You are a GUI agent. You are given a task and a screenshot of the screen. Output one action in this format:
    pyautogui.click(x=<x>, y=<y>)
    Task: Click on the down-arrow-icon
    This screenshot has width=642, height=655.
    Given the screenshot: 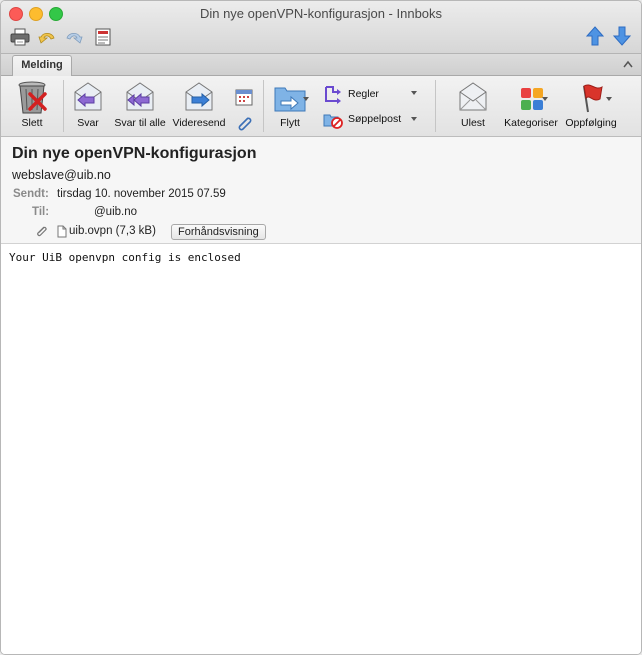 What is the action you would take?
    pyautogui.click(x=622, y=36)
    